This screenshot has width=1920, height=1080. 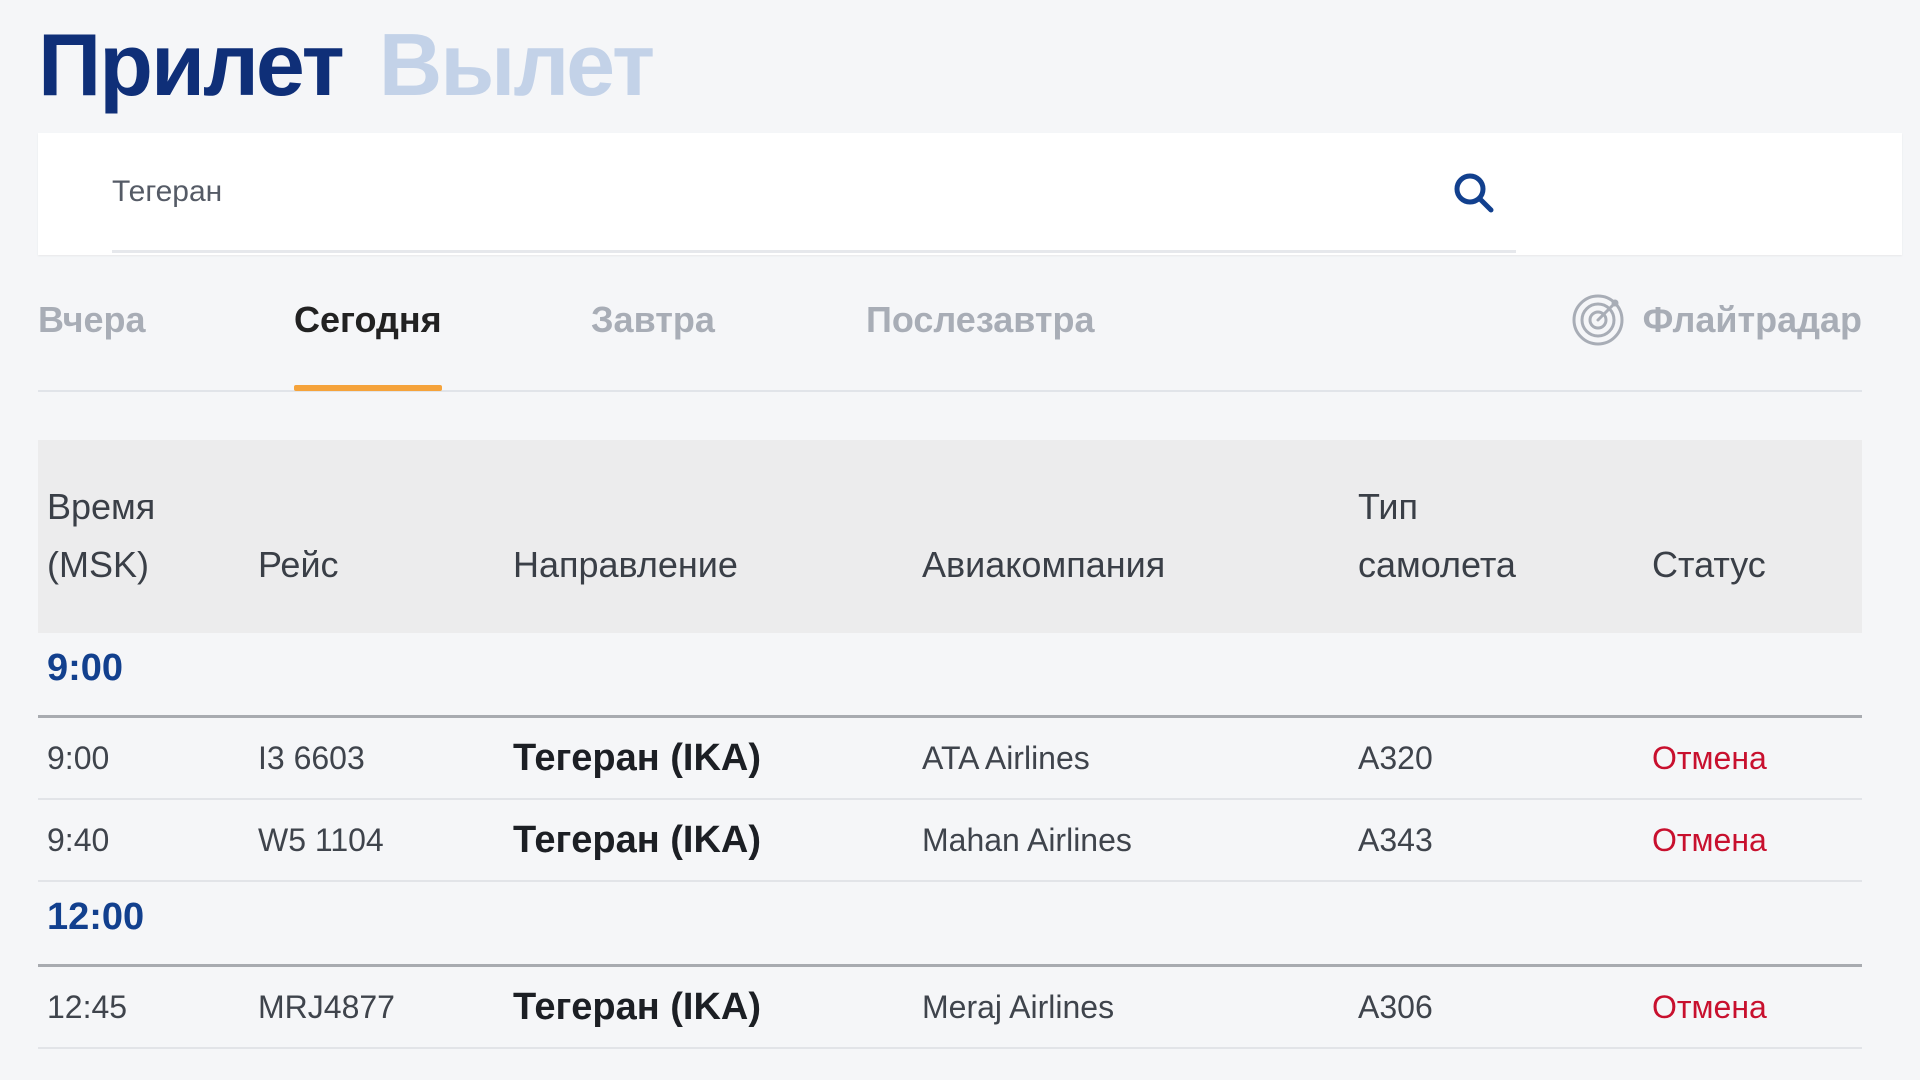 What do you see at coordinates (92, 340) in the screenshot?
I see `tab-yesterday: Вчера` at bounding box center [92, 340].